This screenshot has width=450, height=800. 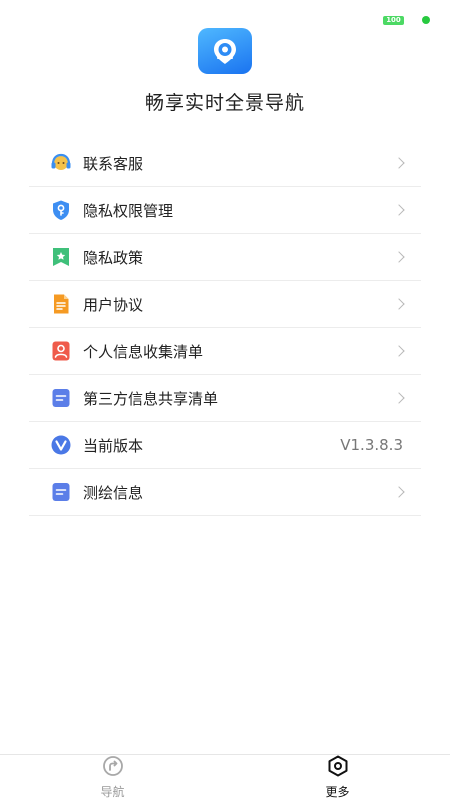 I want to click on tab-label: 导航, so click(x=112, y=792).